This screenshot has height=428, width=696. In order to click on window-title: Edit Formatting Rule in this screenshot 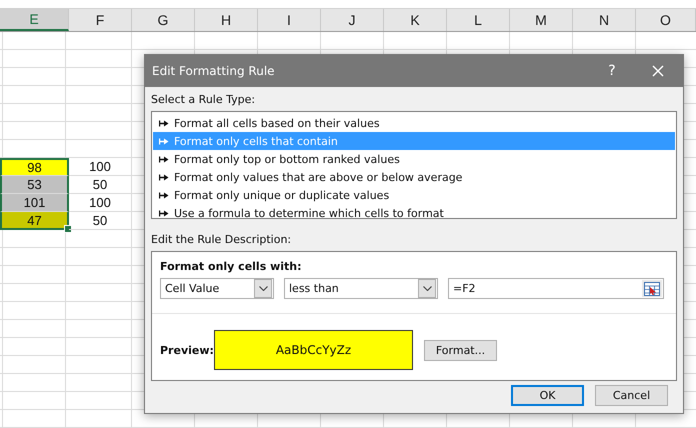, I will do `click(214, 71)`.